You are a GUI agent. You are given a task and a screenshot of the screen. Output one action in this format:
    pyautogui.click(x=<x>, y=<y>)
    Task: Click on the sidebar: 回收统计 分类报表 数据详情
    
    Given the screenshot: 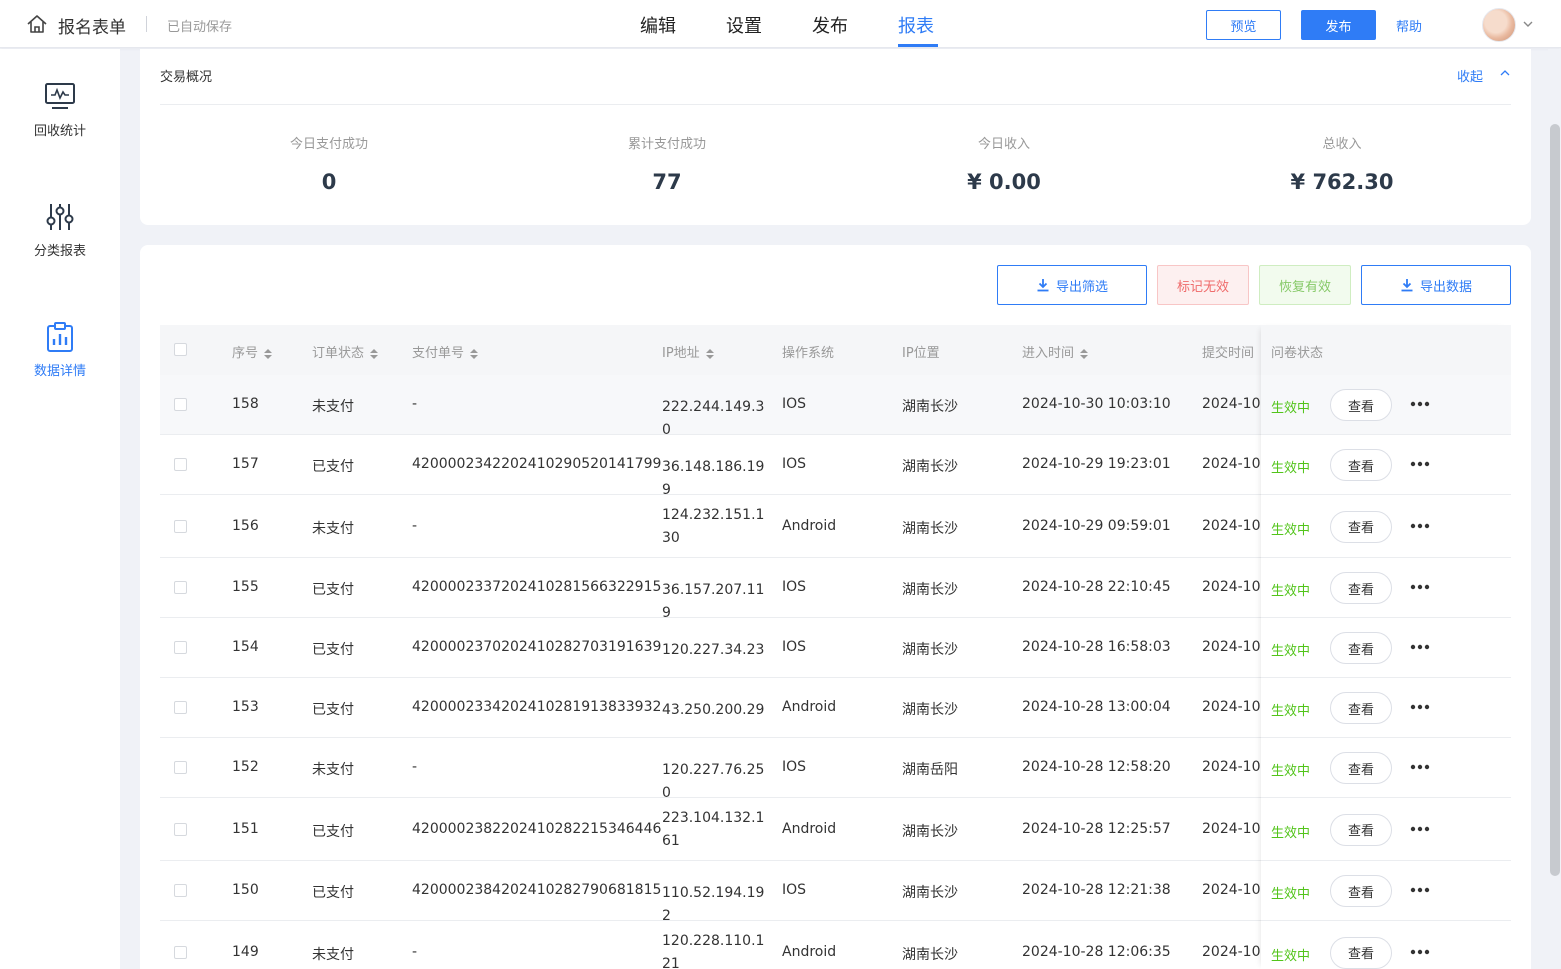 What is the action you would take?
    pyautogui.click(x=60, y=509)
    